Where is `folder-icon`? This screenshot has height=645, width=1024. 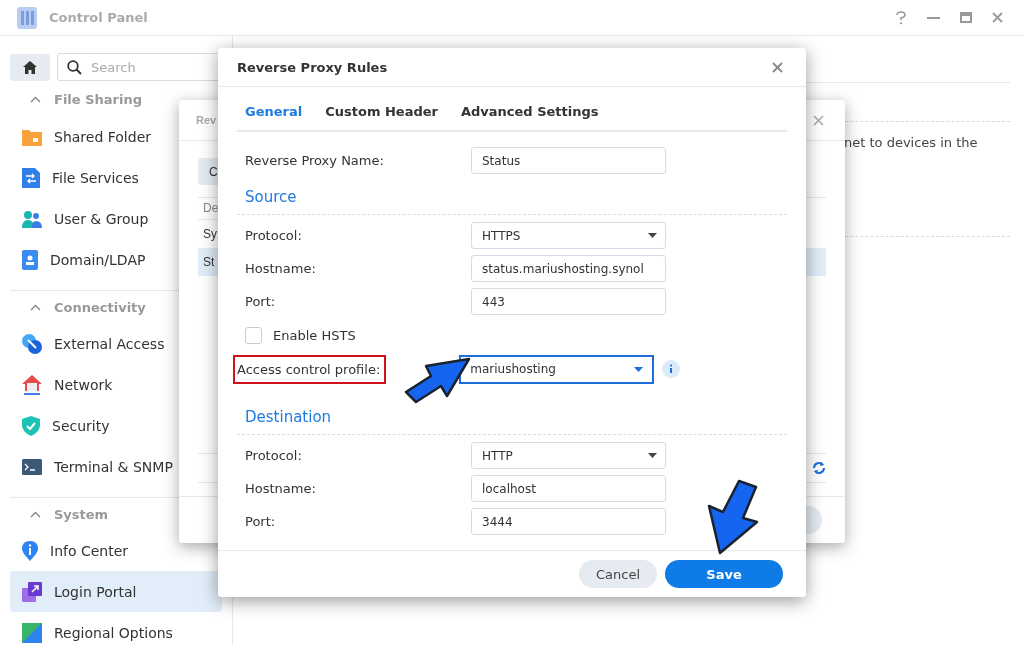
folder-icon is located at coordinates (32, 136).